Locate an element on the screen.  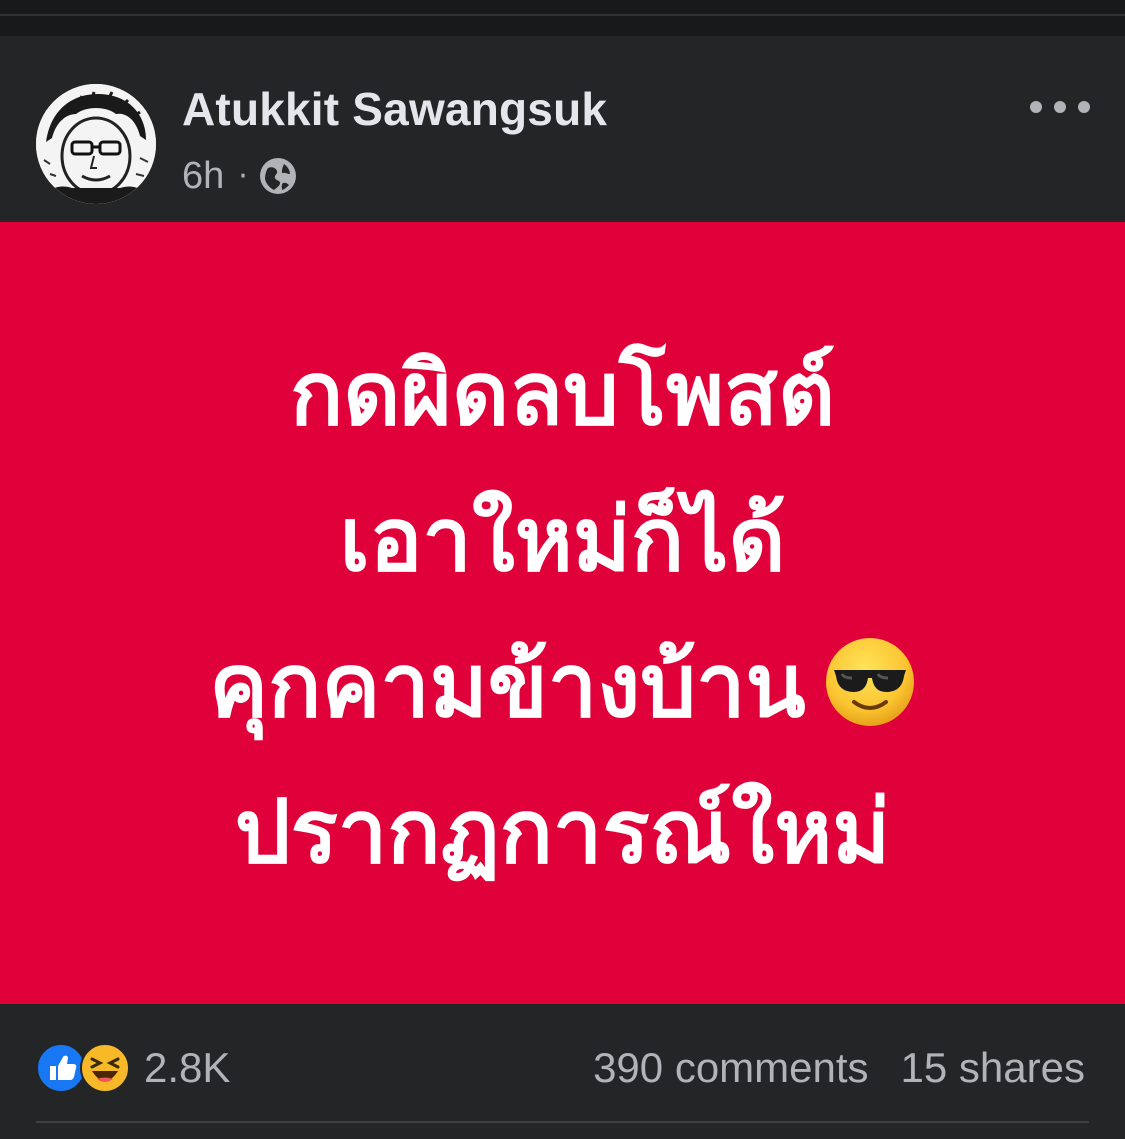
post-stats: 390 comments 15 shares is located at coordinates (839, 1068).